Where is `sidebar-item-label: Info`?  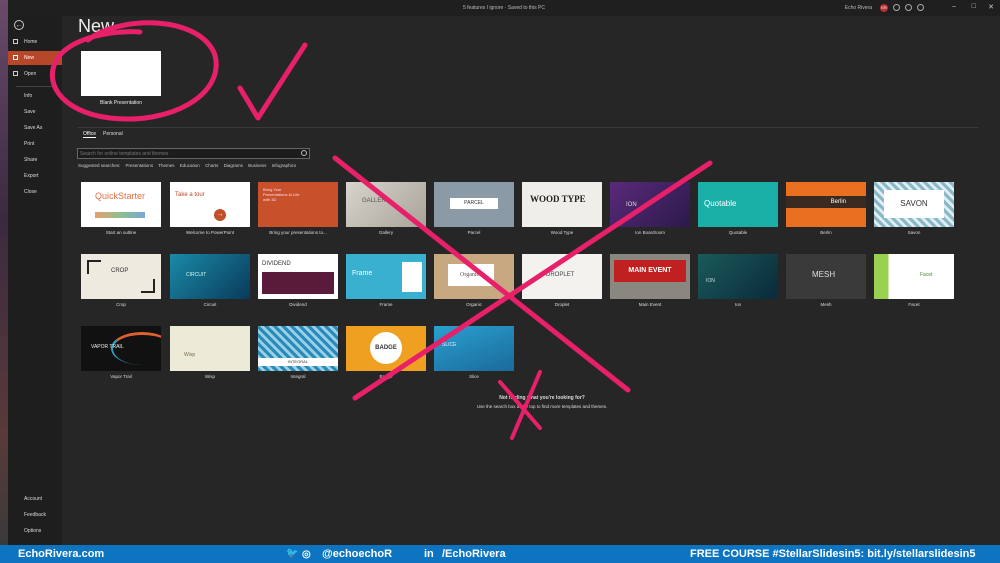
sidebar-item-label: Info is located at coordinates (28, 96).